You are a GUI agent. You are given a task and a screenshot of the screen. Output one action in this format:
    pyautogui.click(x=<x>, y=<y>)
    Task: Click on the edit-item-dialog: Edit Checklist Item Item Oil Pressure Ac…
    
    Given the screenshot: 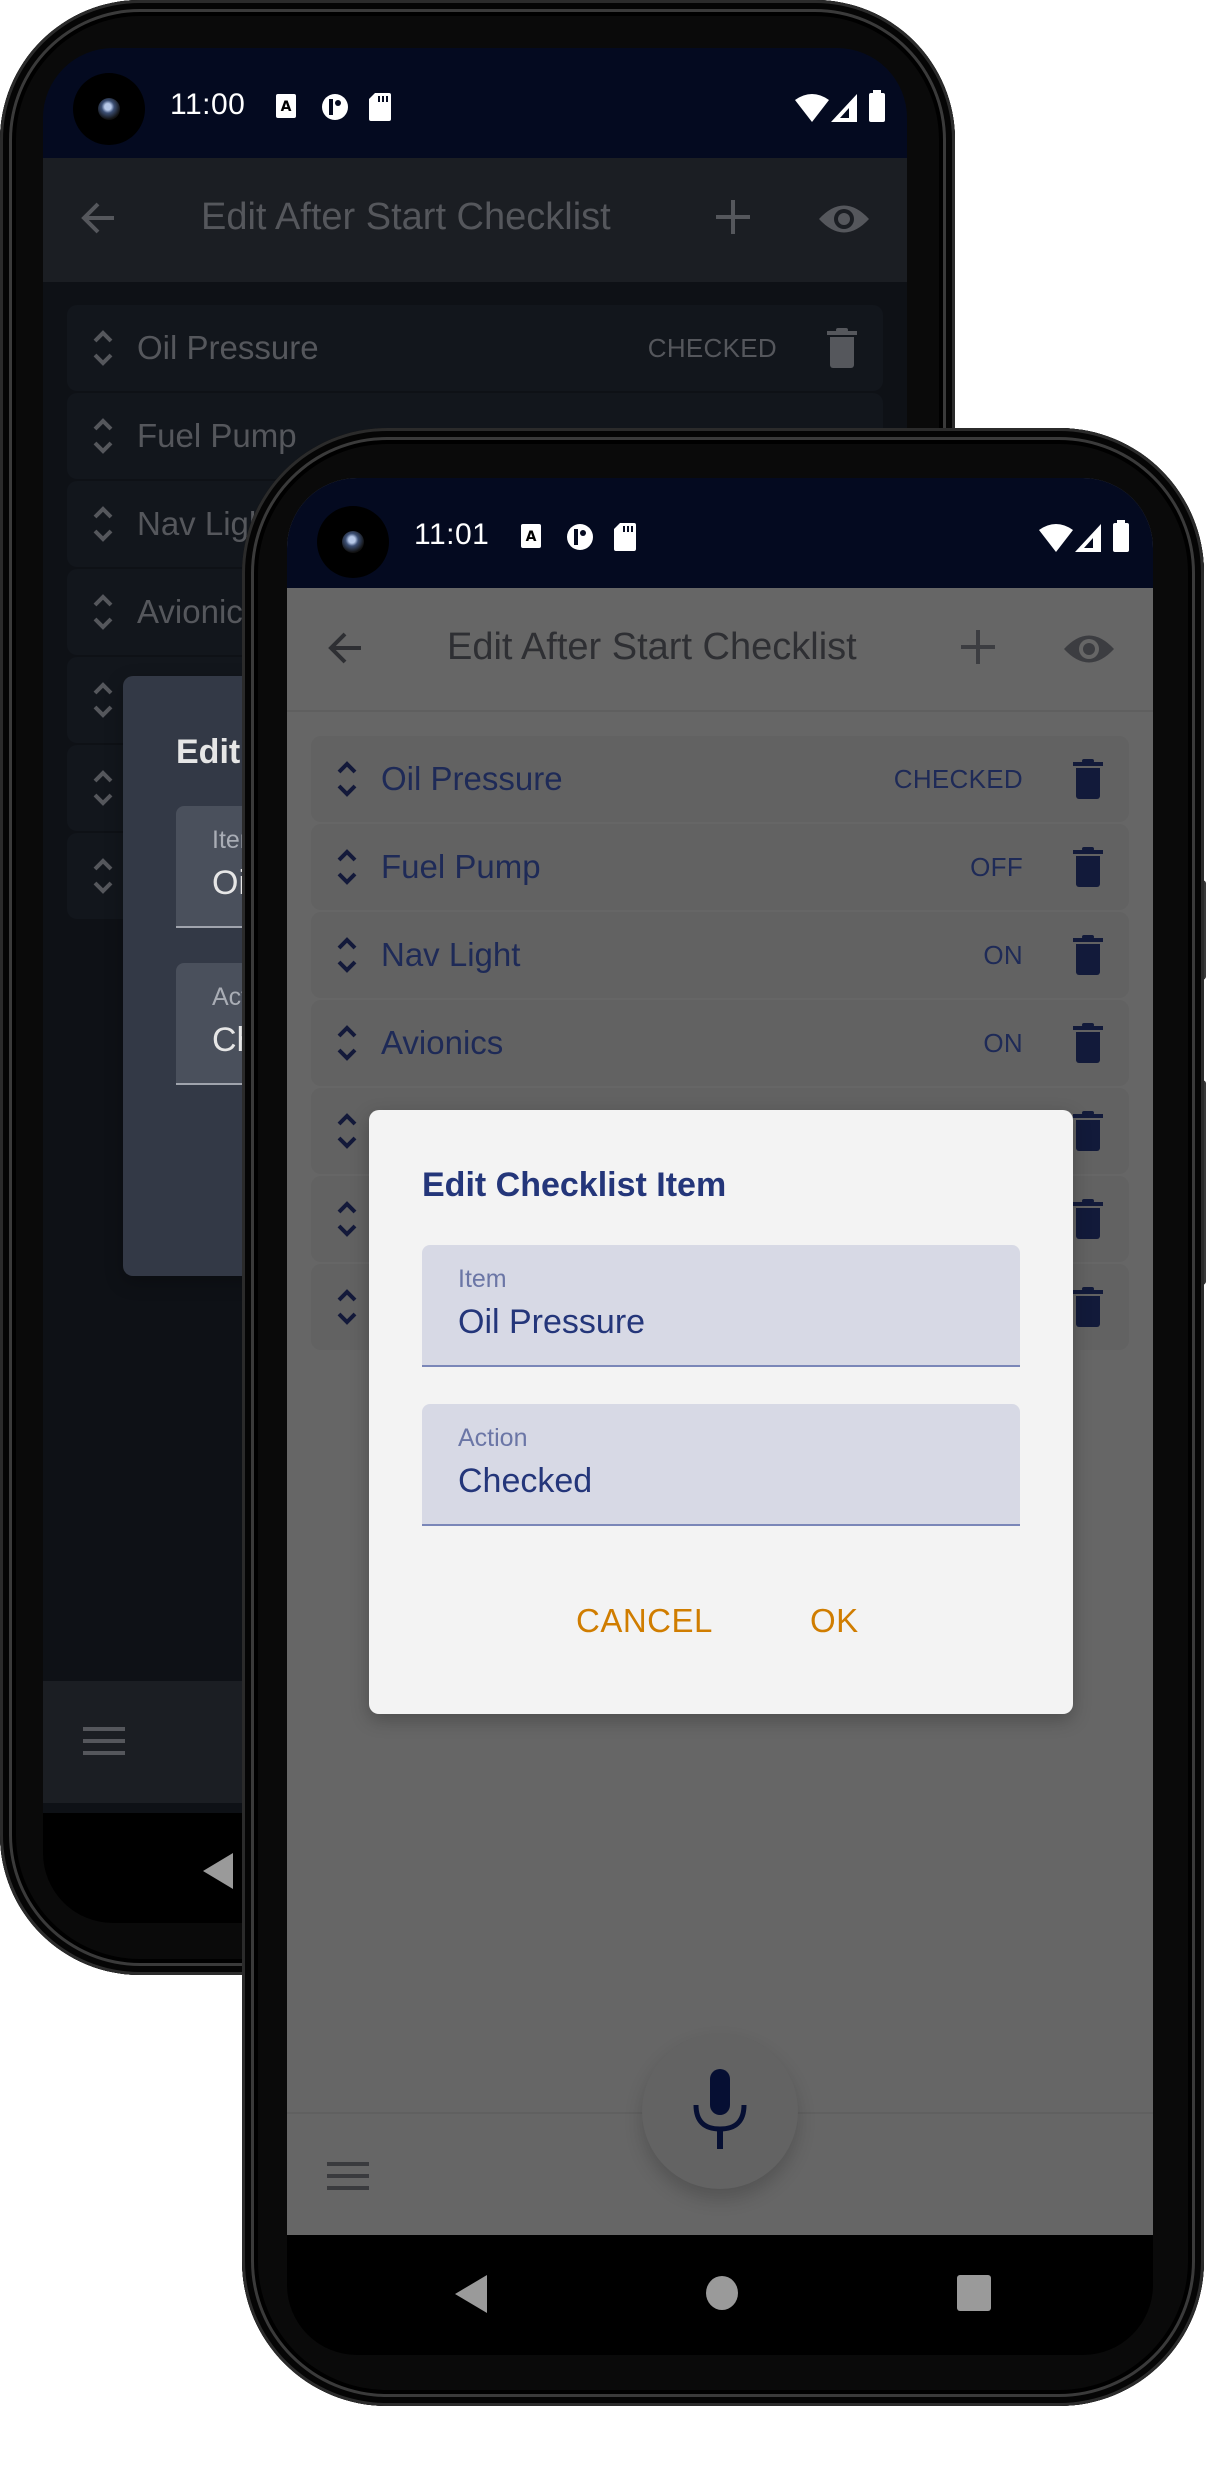 What is the action you would take?
    pyautogui.click(x=721, y=1412)
    